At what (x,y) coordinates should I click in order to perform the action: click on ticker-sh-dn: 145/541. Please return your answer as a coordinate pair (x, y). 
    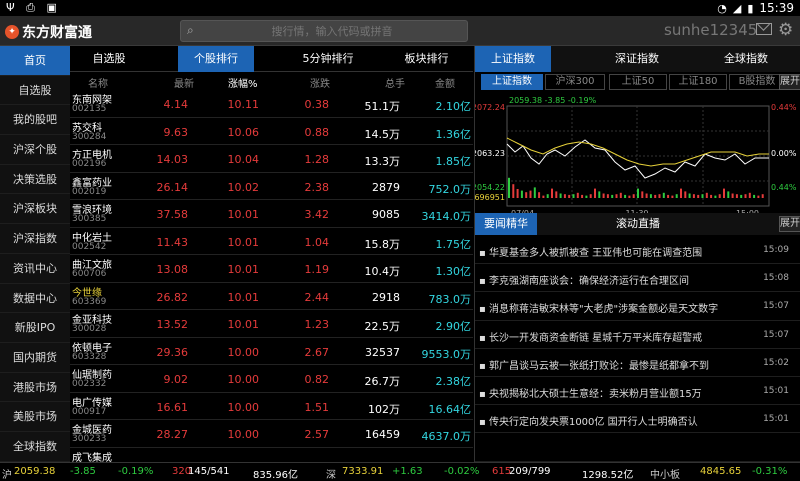
    Looking at the image, I should click on (209, 471).